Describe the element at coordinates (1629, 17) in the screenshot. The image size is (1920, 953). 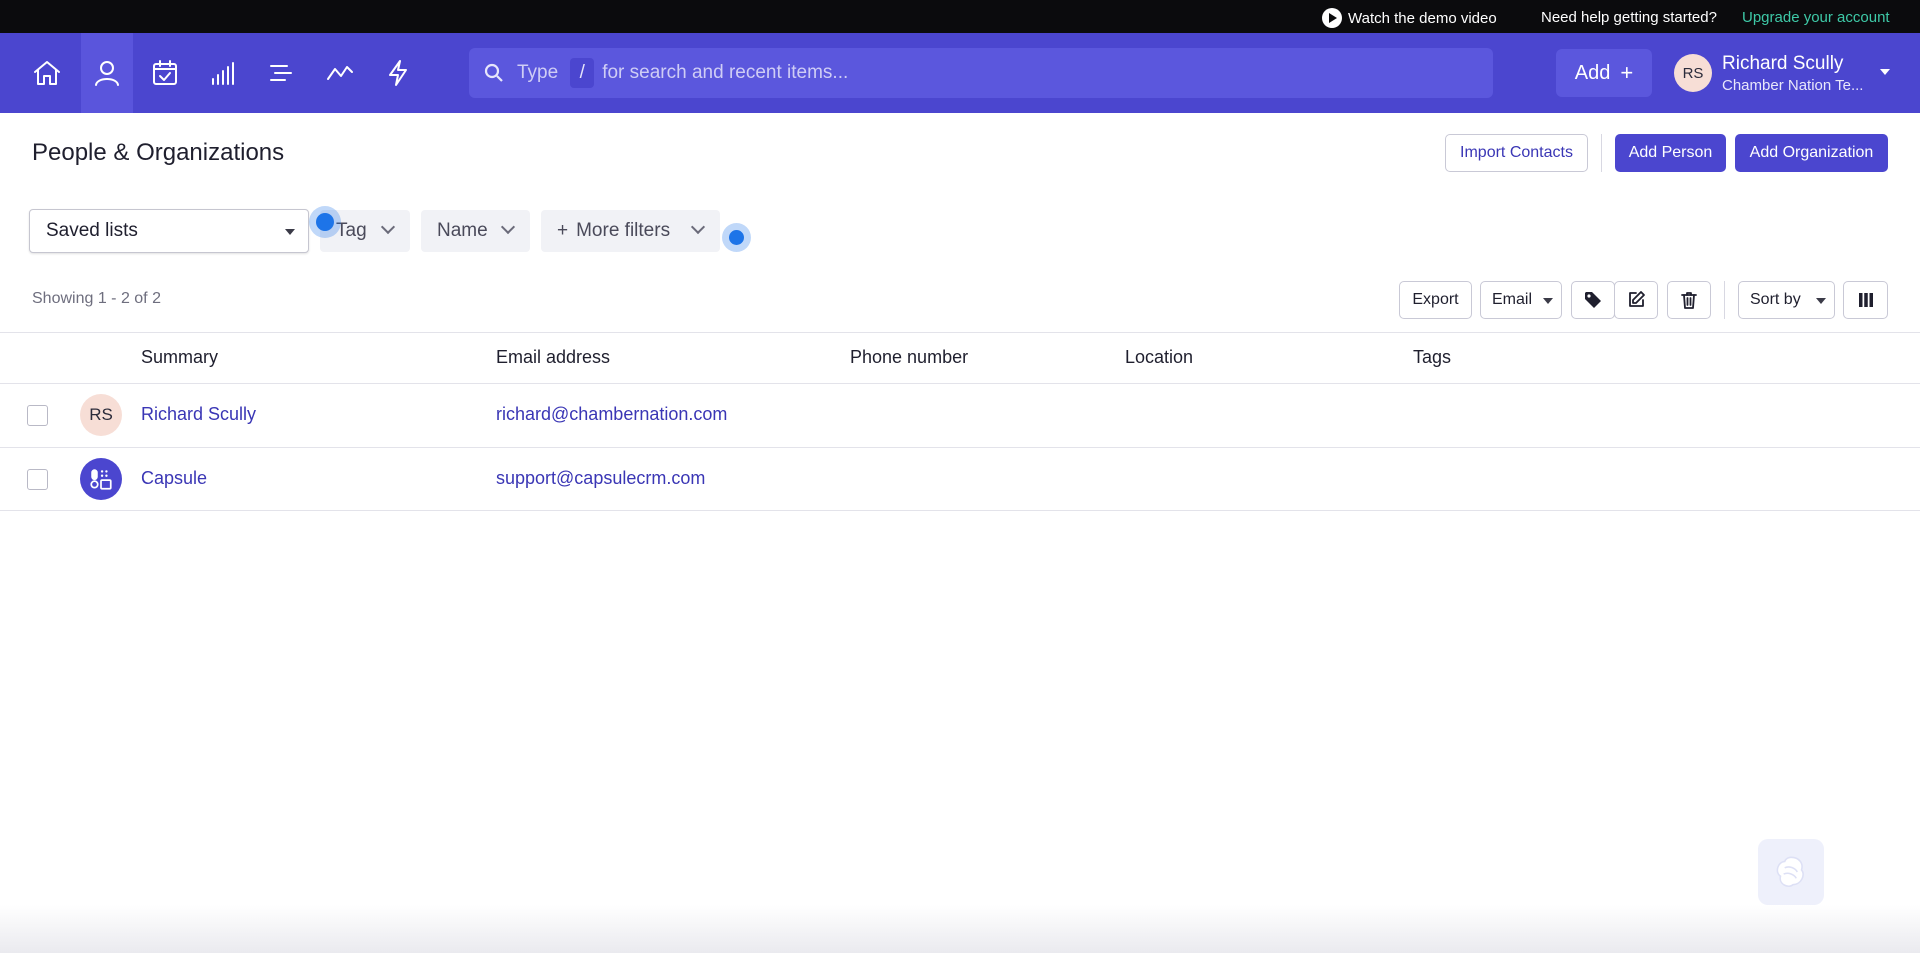
I see `help-link: Need help getting started?` at that location.